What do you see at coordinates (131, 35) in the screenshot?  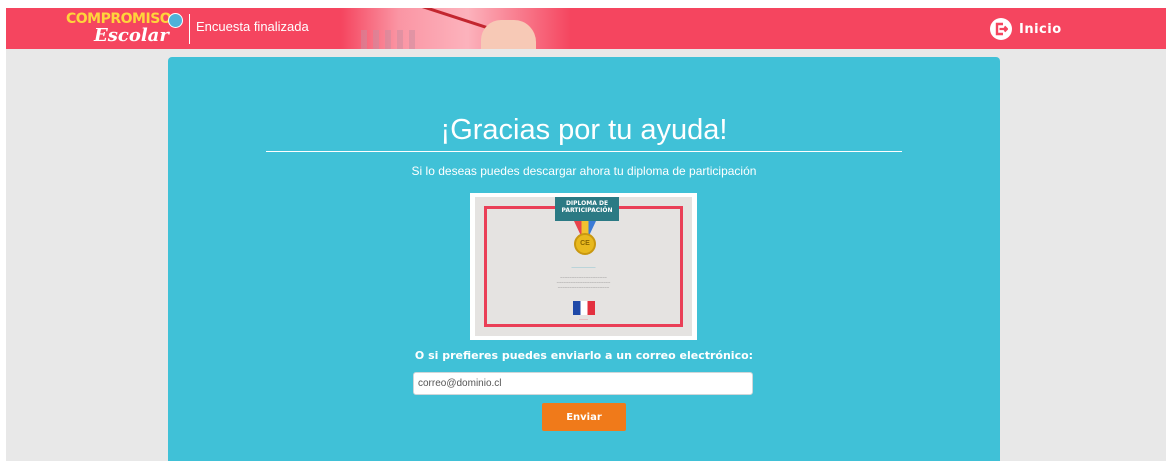 I see `logo-bottom-text: Escolar` at bounding box center [131, 35].